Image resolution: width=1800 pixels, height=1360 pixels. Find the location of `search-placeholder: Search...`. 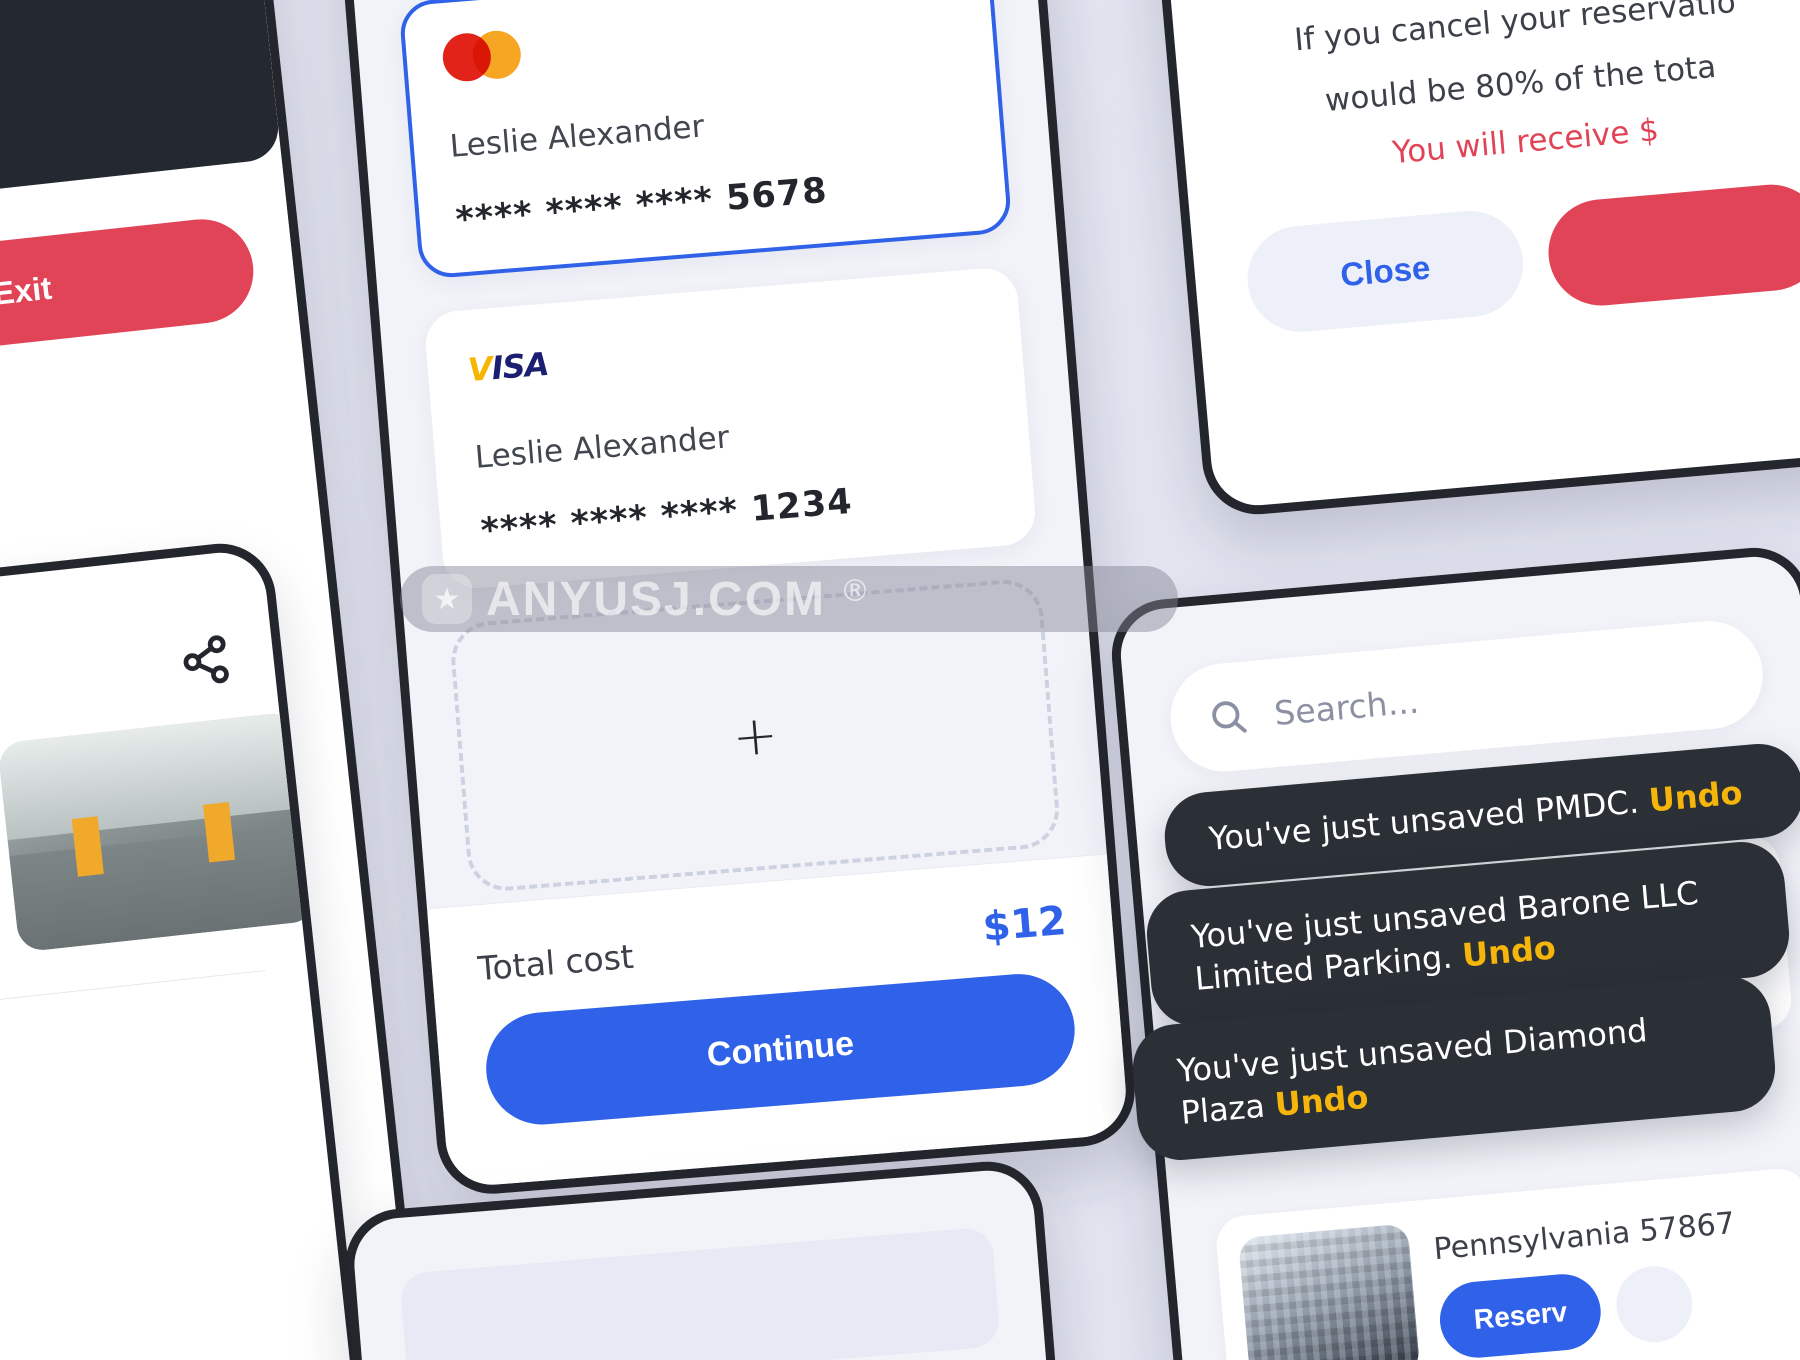

search-placeholder: Search... is located at coordinates (1346, 707).